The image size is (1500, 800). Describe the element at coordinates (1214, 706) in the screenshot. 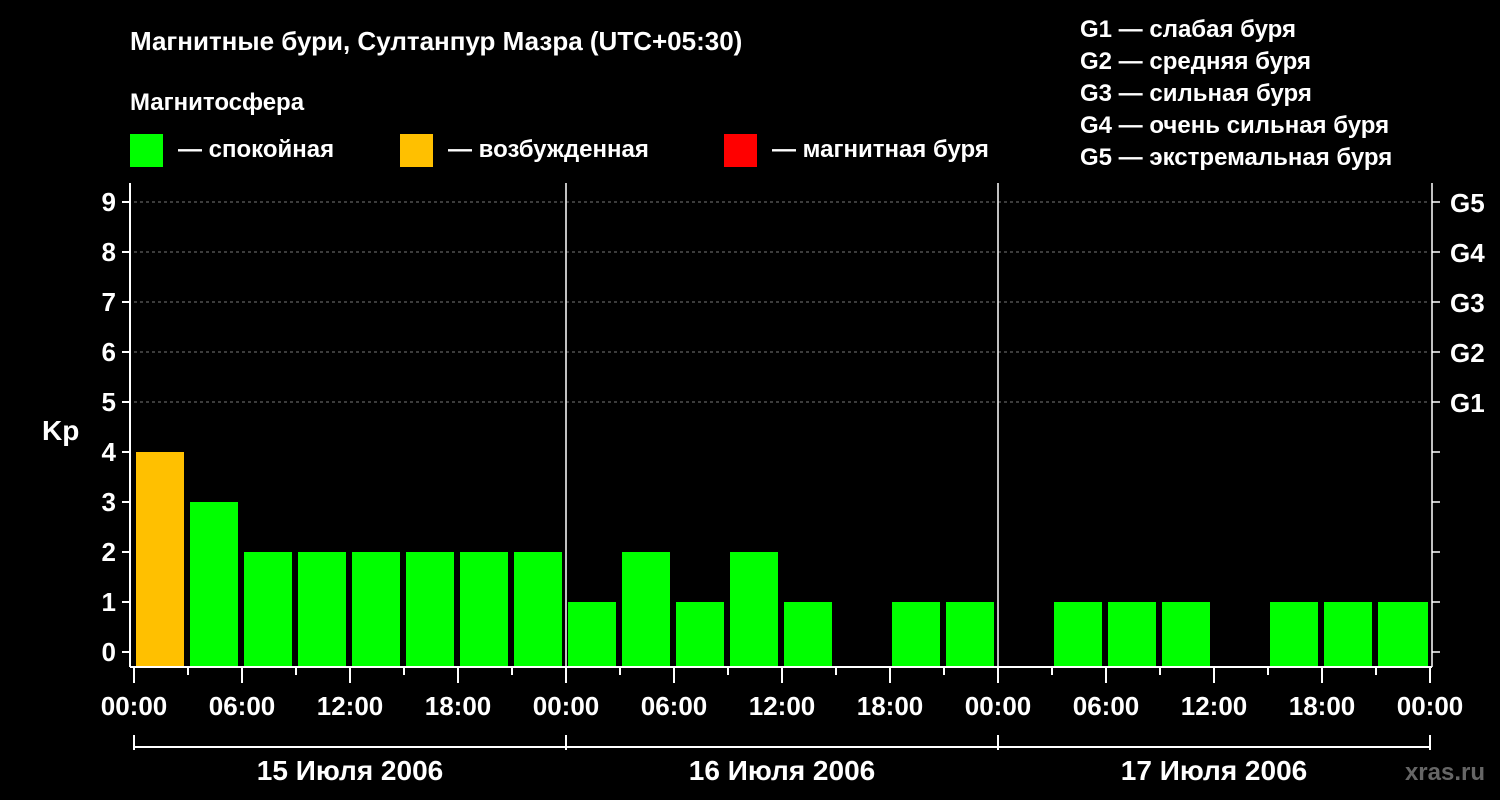

I see `x-tick-label-10: 12:00` at that location.